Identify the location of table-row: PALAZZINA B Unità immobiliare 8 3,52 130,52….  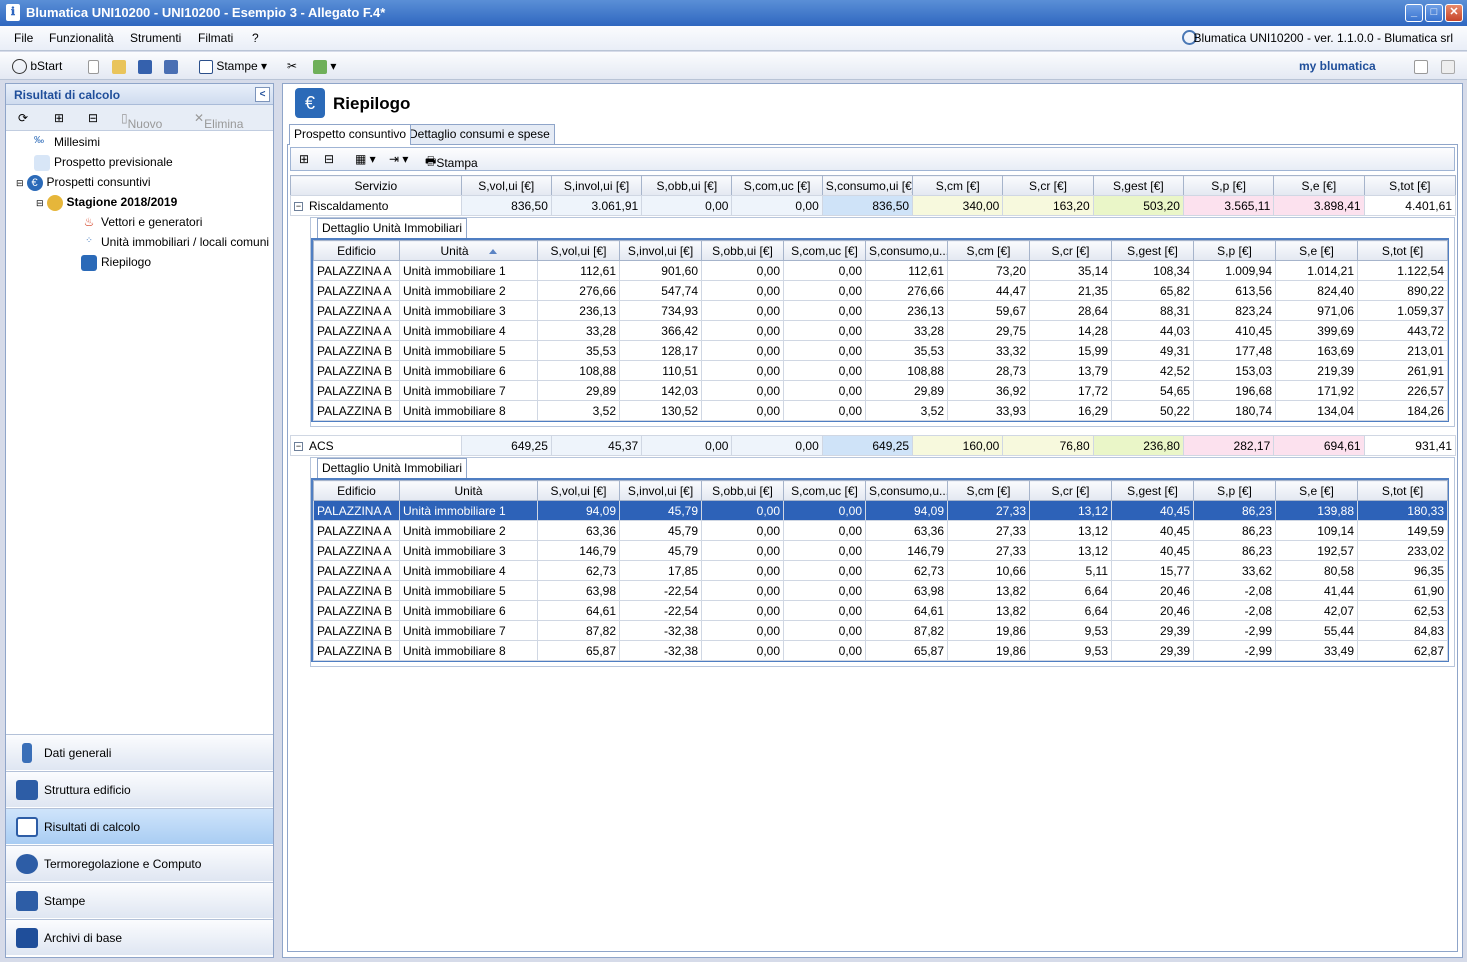
(880, 410).